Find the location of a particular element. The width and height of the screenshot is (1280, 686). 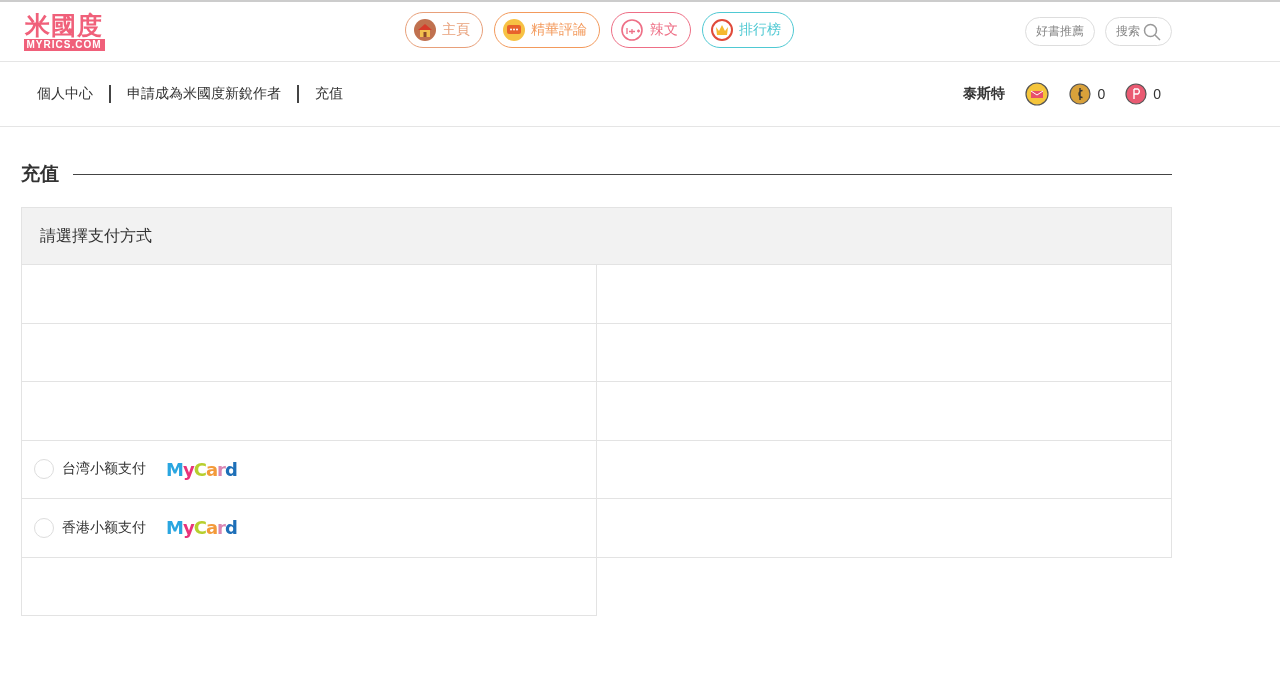

breadcrumb-link: 個人中心 is located at coordinates (65, 94).